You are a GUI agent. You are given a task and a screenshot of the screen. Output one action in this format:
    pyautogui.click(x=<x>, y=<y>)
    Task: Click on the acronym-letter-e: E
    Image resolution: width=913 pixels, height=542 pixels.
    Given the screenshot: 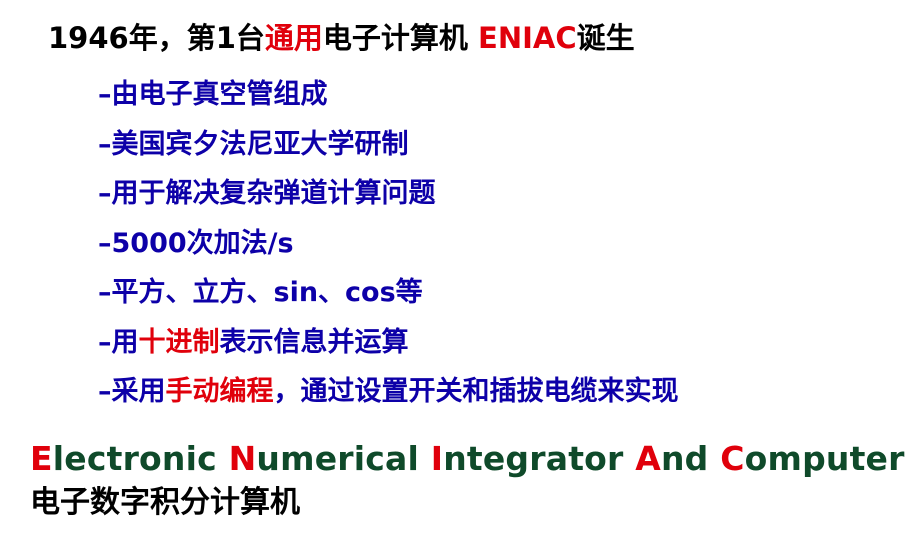 What is the action you would take?
    pyautogui.click(x=41, y=458)
    